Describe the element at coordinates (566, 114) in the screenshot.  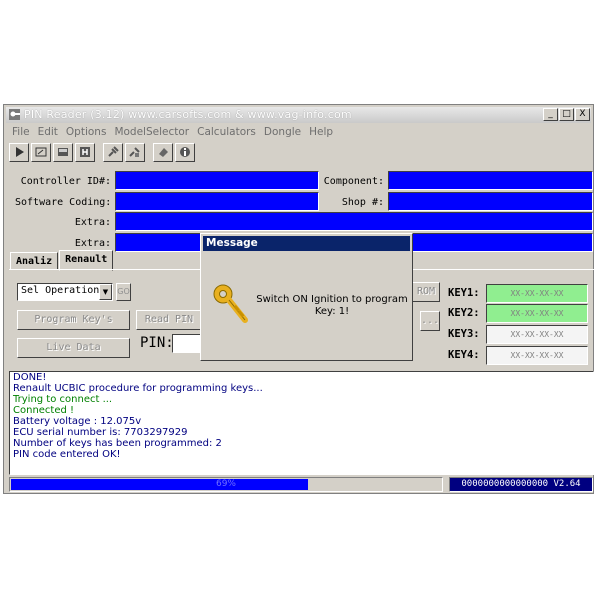
I see `maximize-button: □` at that location.